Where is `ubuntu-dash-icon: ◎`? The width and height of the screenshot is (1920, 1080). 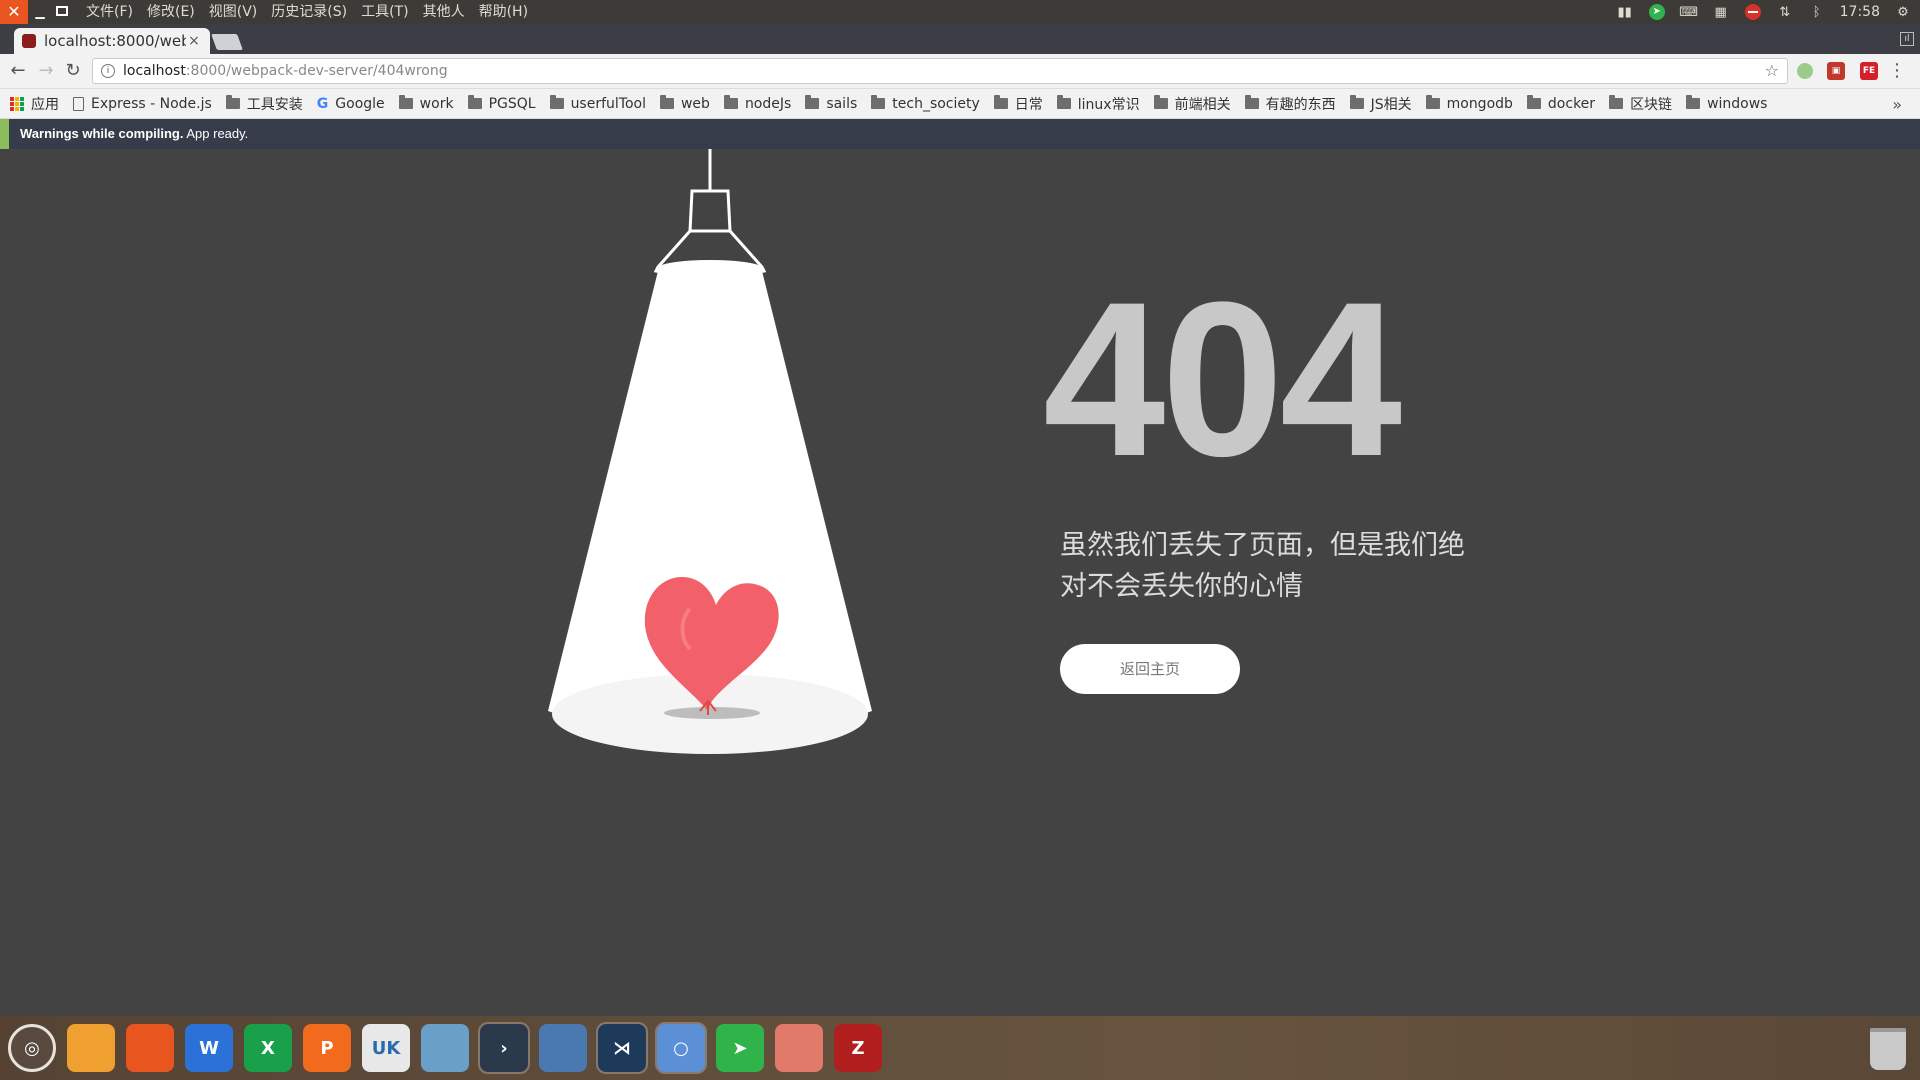
ubuntu-dash-icon: ◎ is located at coordinates (32, 1048).